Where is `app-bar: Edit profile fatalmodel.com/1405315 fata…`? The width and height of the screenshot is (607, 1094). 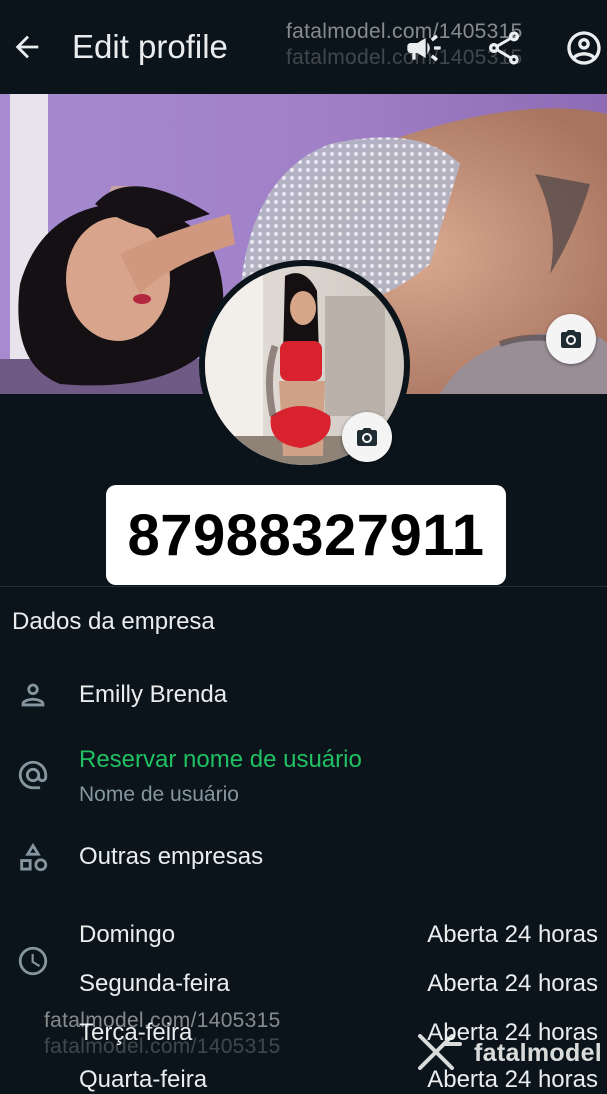 app-bar: Edit profile fatalmodel.com/1405315 fata… is located at coordinates (303, 47).